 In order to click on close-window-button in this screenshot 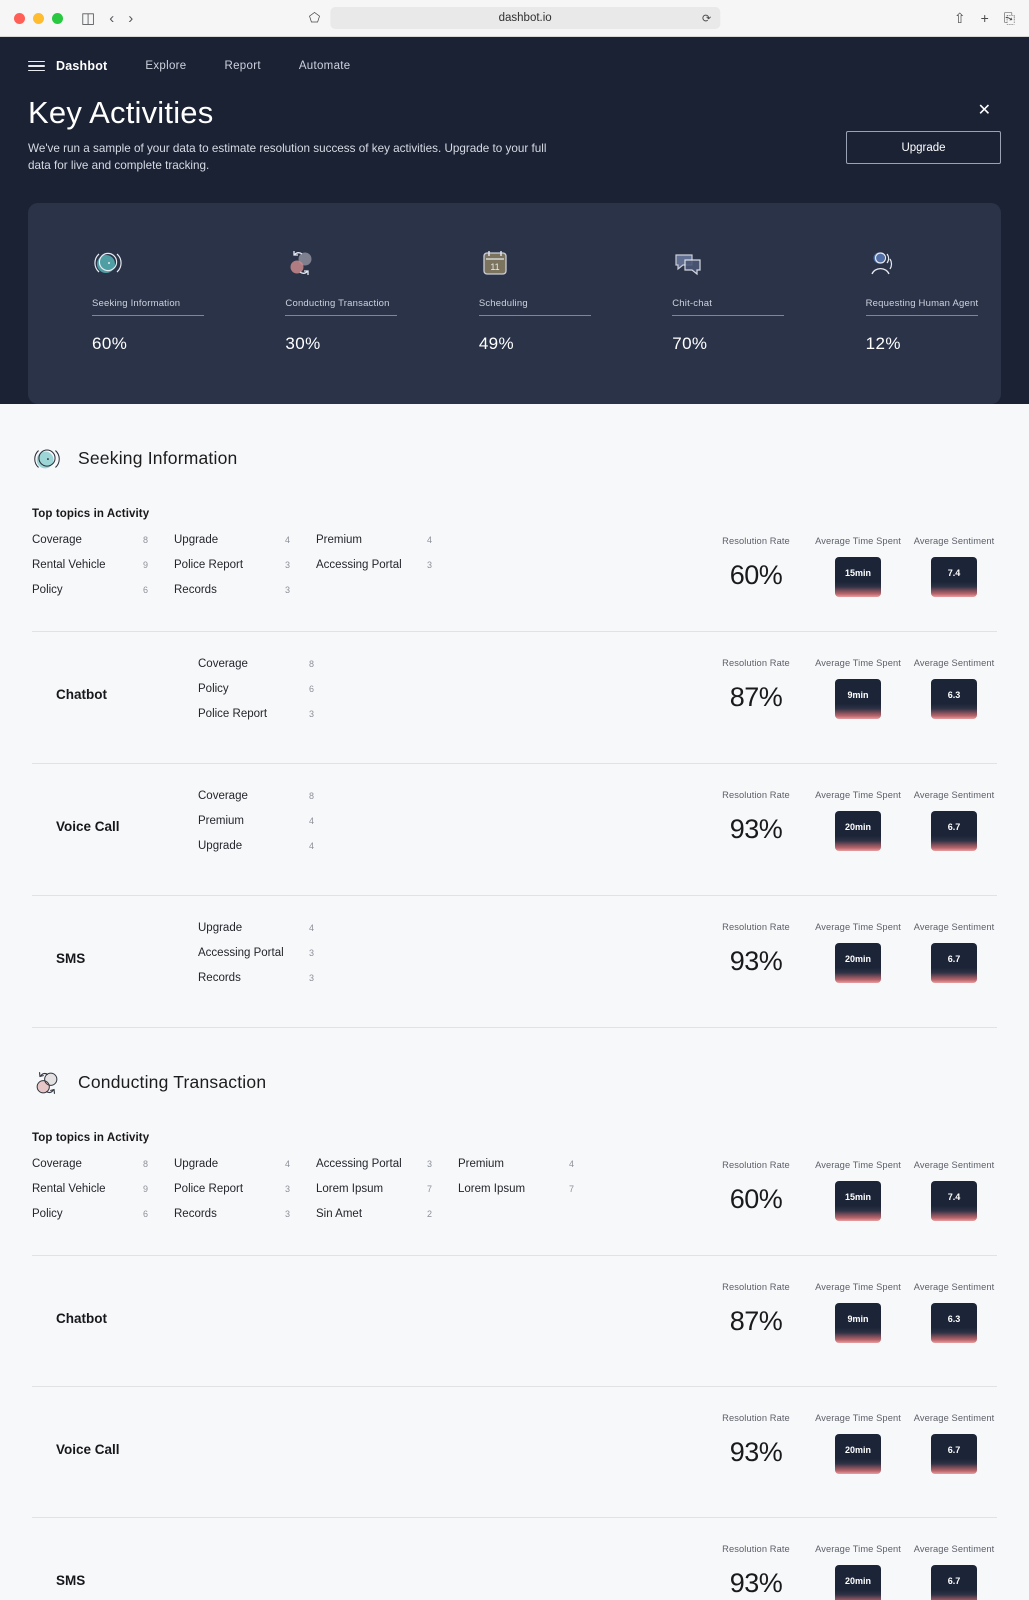, I will do `click(19, 18)`.